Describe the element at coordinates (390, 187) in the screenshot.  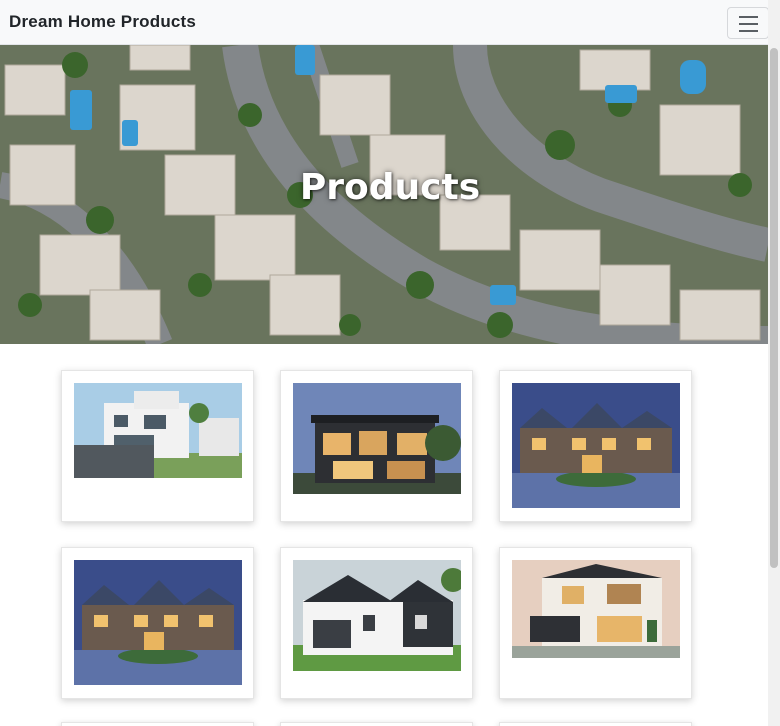
I see `hero-title: Products` at that location.